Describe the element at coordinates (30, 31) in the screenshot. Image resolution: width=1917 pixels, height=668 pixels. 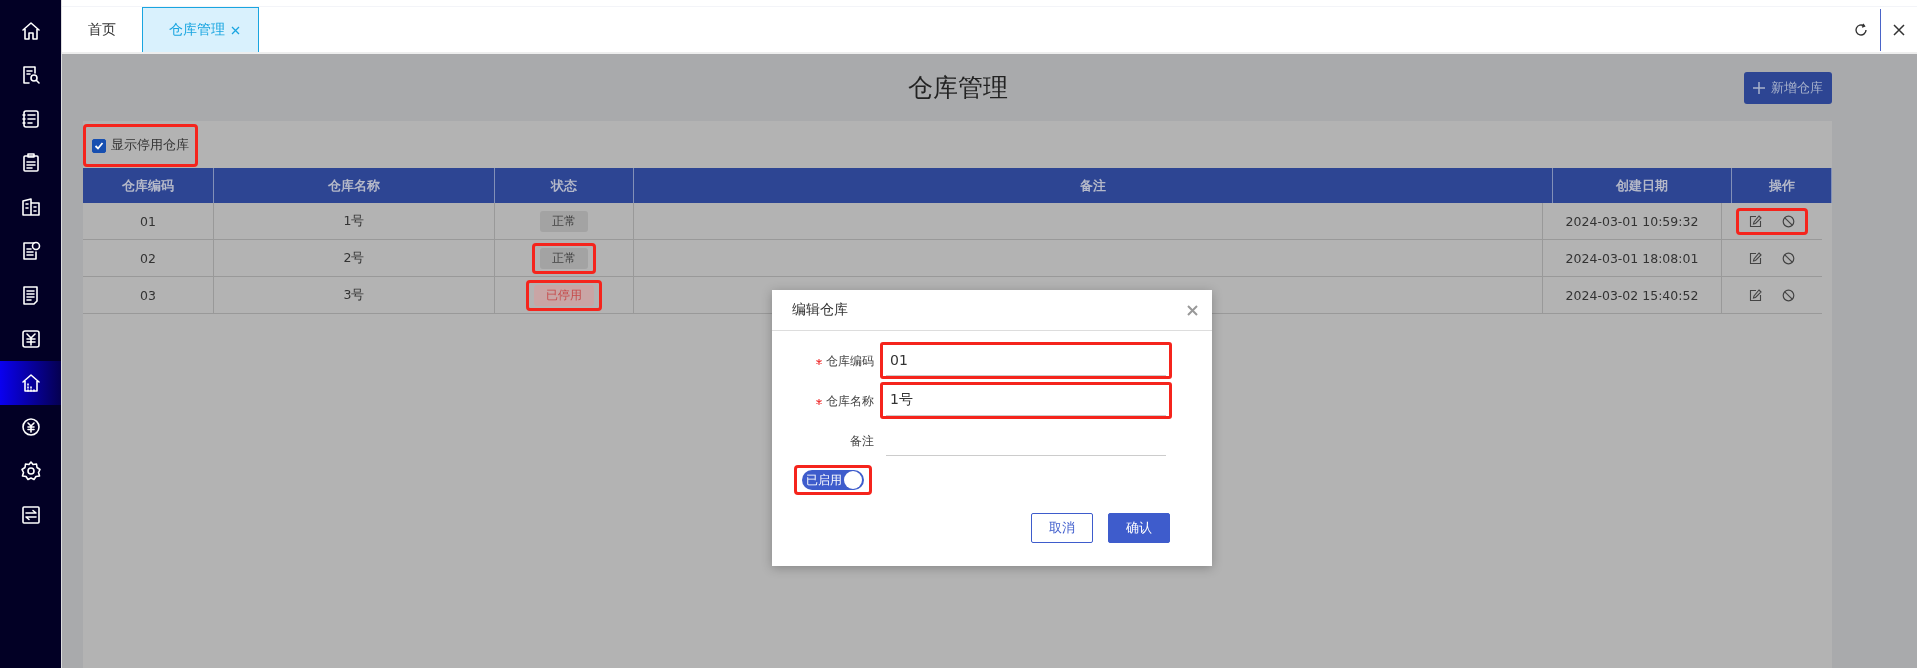
I see `home-icon` at that location.